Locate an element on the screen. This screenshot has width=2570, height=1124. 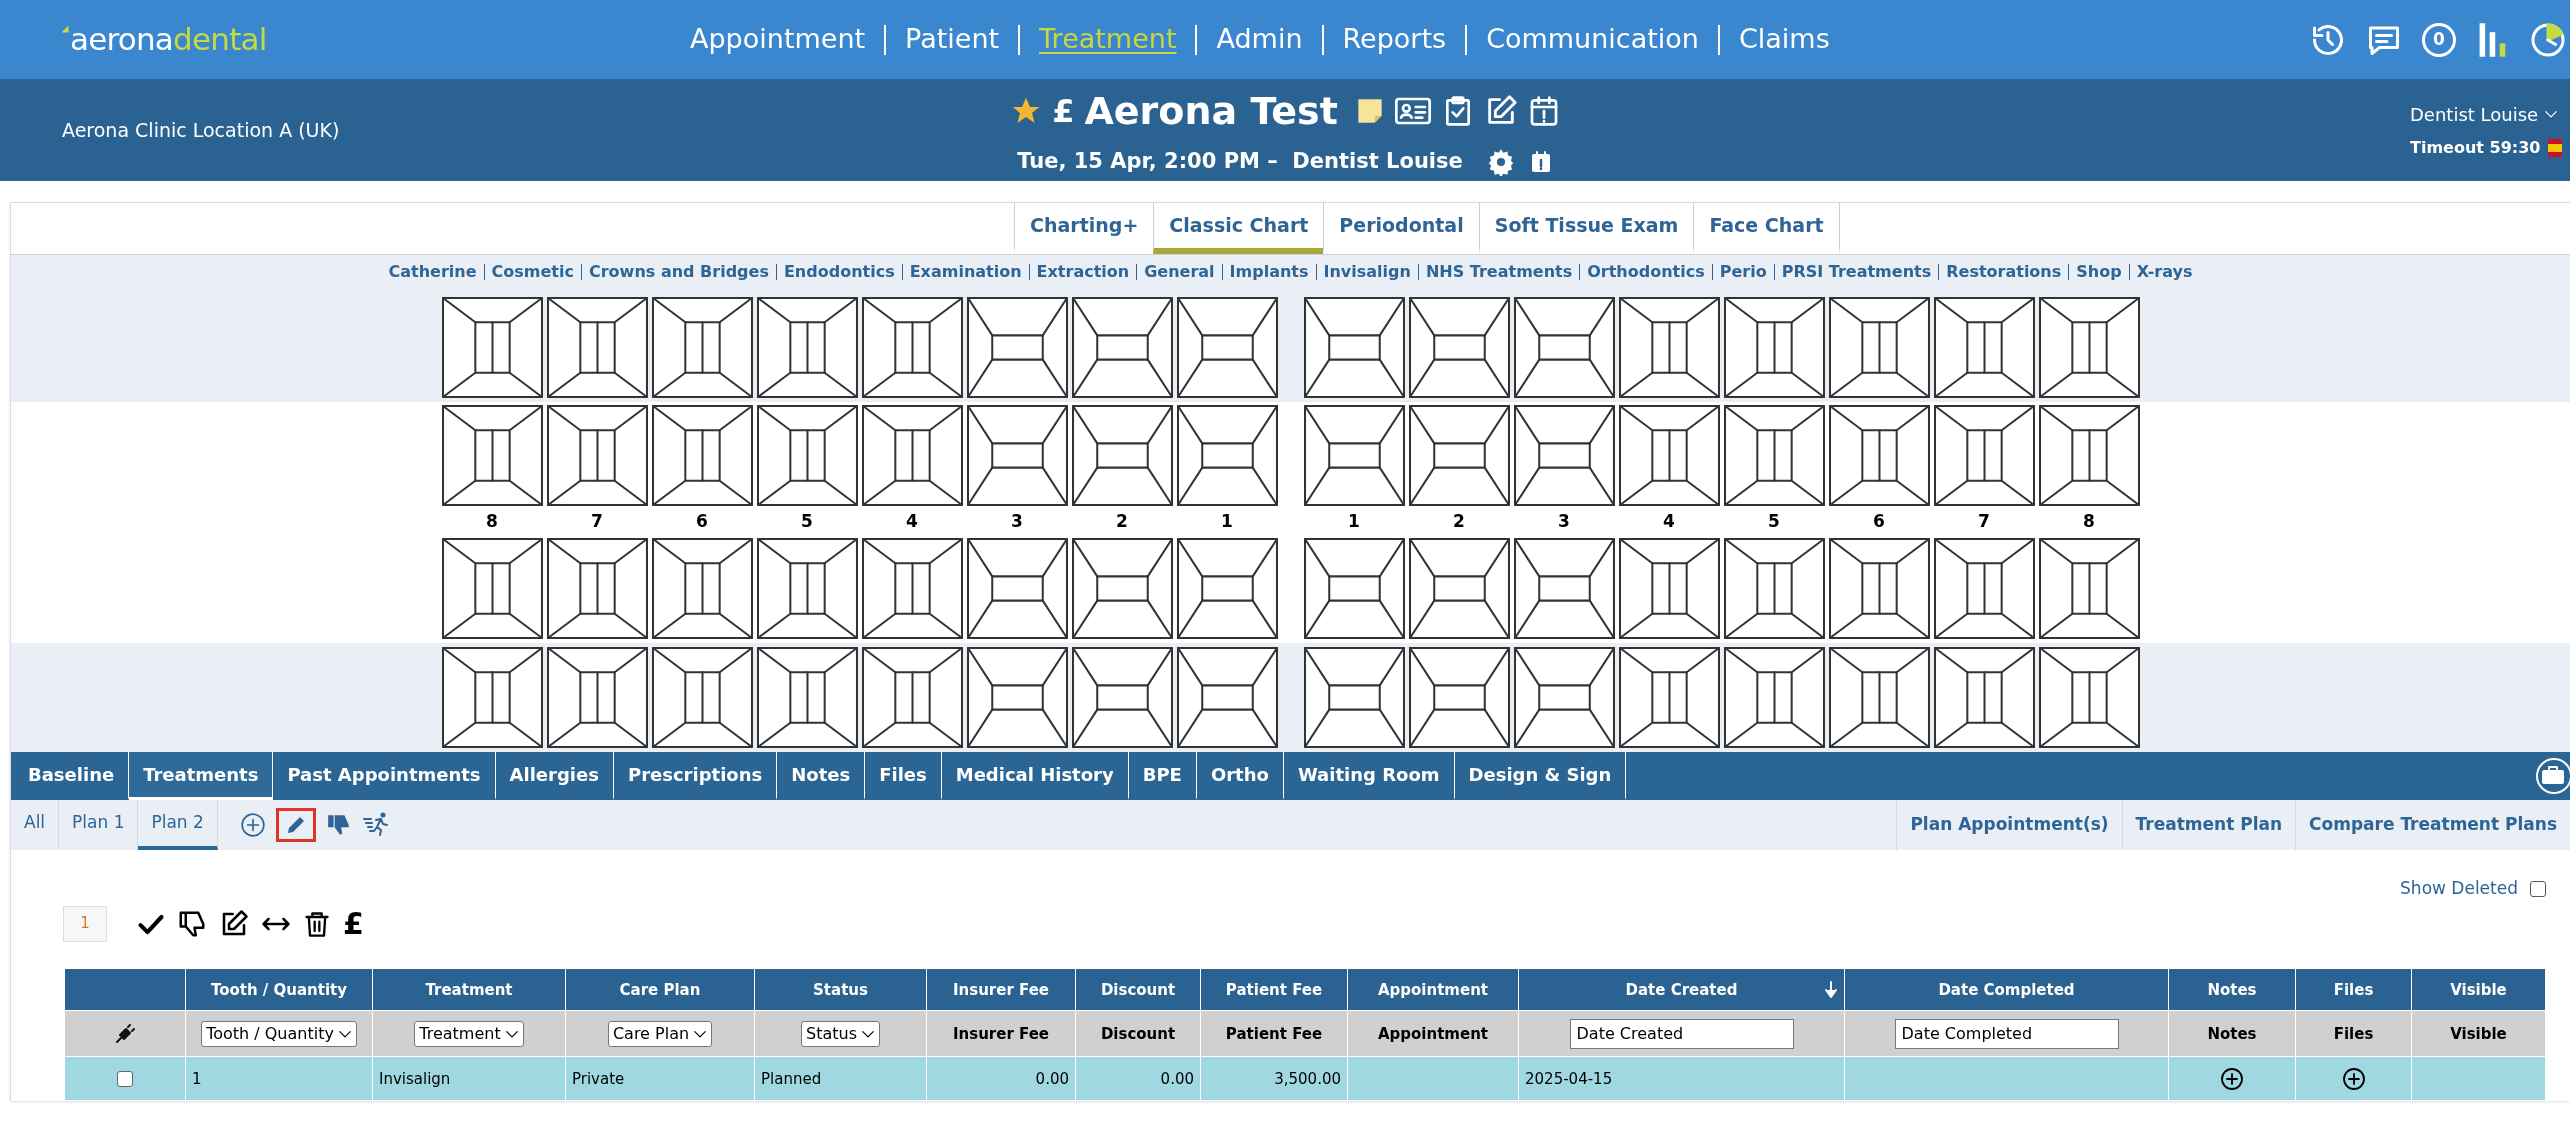
category-link: Orthodontics is located at coordinates (1646, 272).